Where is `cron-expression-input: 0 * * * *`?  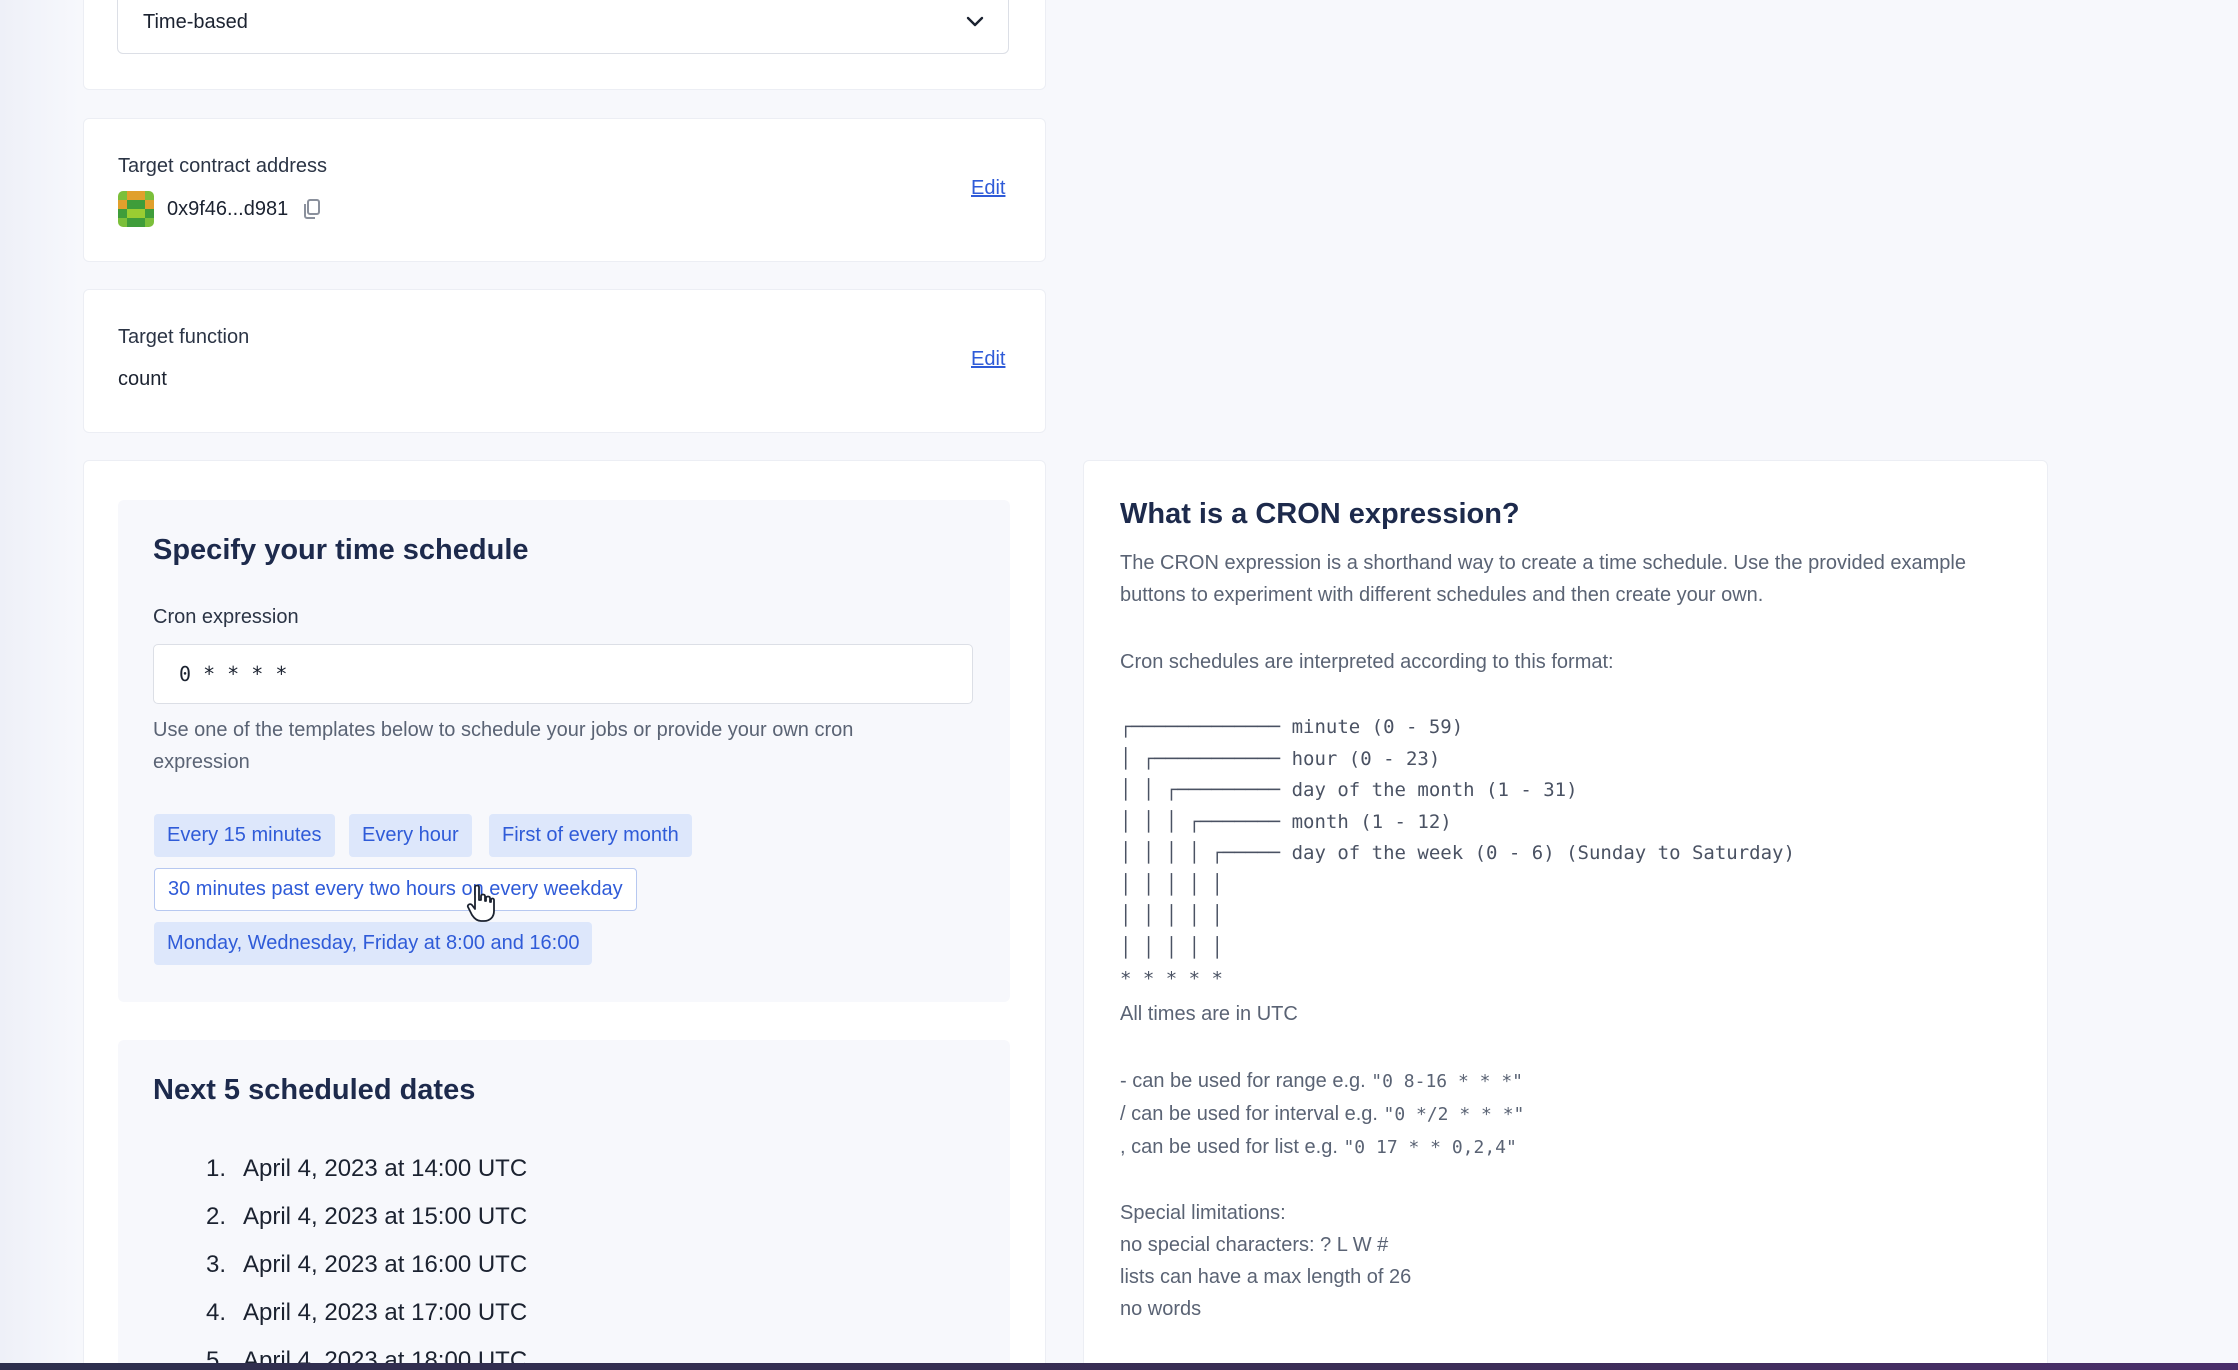
cron-expression-input: 0 * * * * is located at coordinates (563, 674).